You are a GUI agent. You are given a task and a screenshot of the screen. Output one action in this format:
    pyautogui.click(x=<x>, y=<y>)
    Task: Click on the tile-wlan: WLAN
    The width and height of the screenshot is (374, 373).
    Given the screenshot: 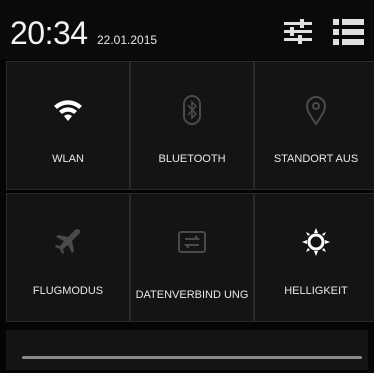 What is the action you would take?
    pyautogui.click(x=68, y=125)
    